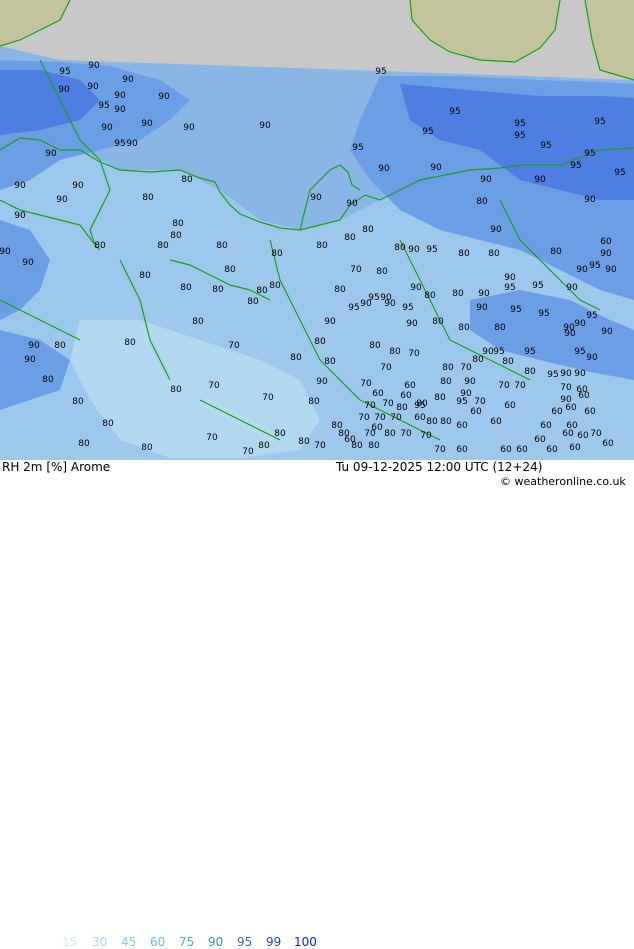 The width and height of the screenshot is (634, 949). I want to click on credit-text: © weatheronline.co.uk, so click(563, 481).